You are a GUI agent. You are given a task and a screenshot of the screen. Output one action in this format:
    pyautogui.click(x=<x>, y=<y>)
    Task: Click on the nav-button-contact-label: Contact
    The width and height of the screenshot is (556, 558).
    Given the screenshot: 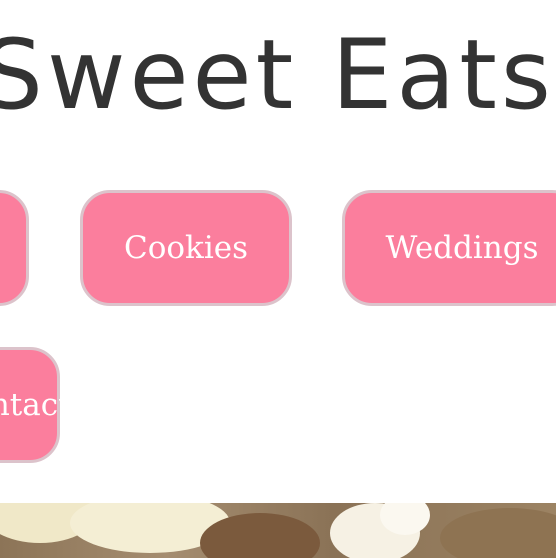 What is the action you would take?
    pyautogui.click(x=35, y=405)
    